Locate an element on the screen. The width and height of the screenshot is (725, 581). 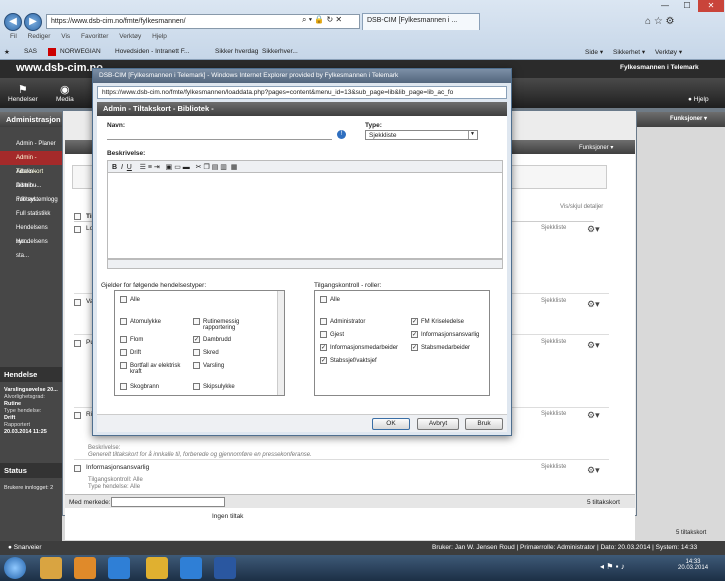
navn-input is located at coordinates (219, 135).